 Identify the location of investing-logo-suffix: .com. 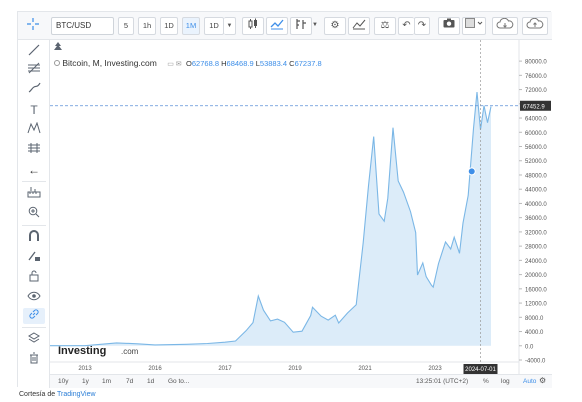
(130, 351).